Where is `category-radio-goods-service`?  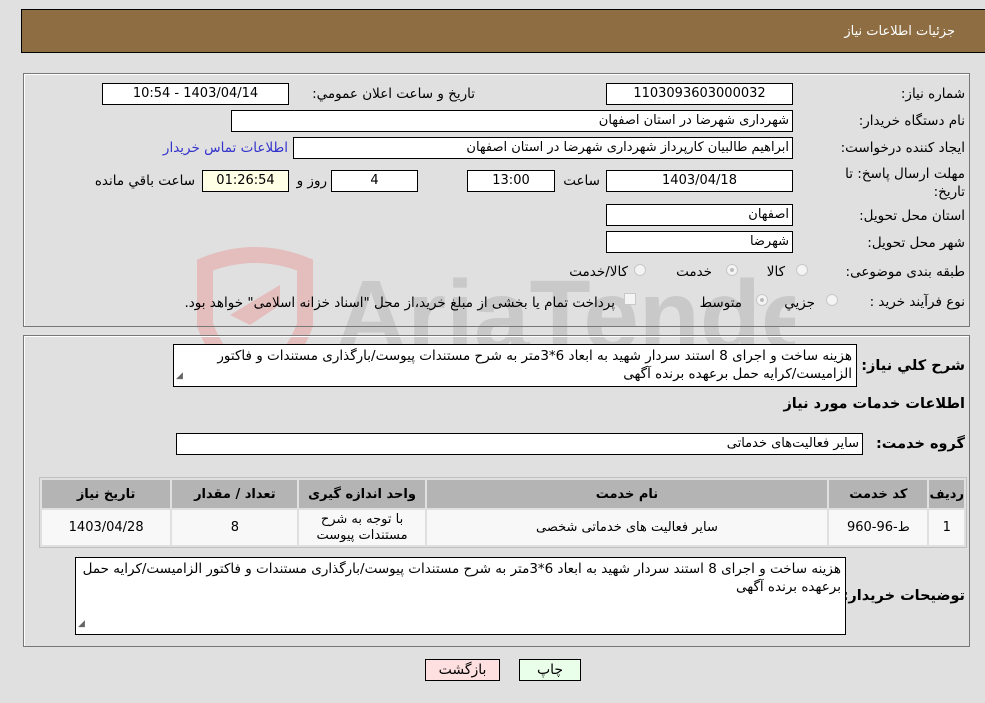 category-radio-goods-service is located at coordinates (640, 270).